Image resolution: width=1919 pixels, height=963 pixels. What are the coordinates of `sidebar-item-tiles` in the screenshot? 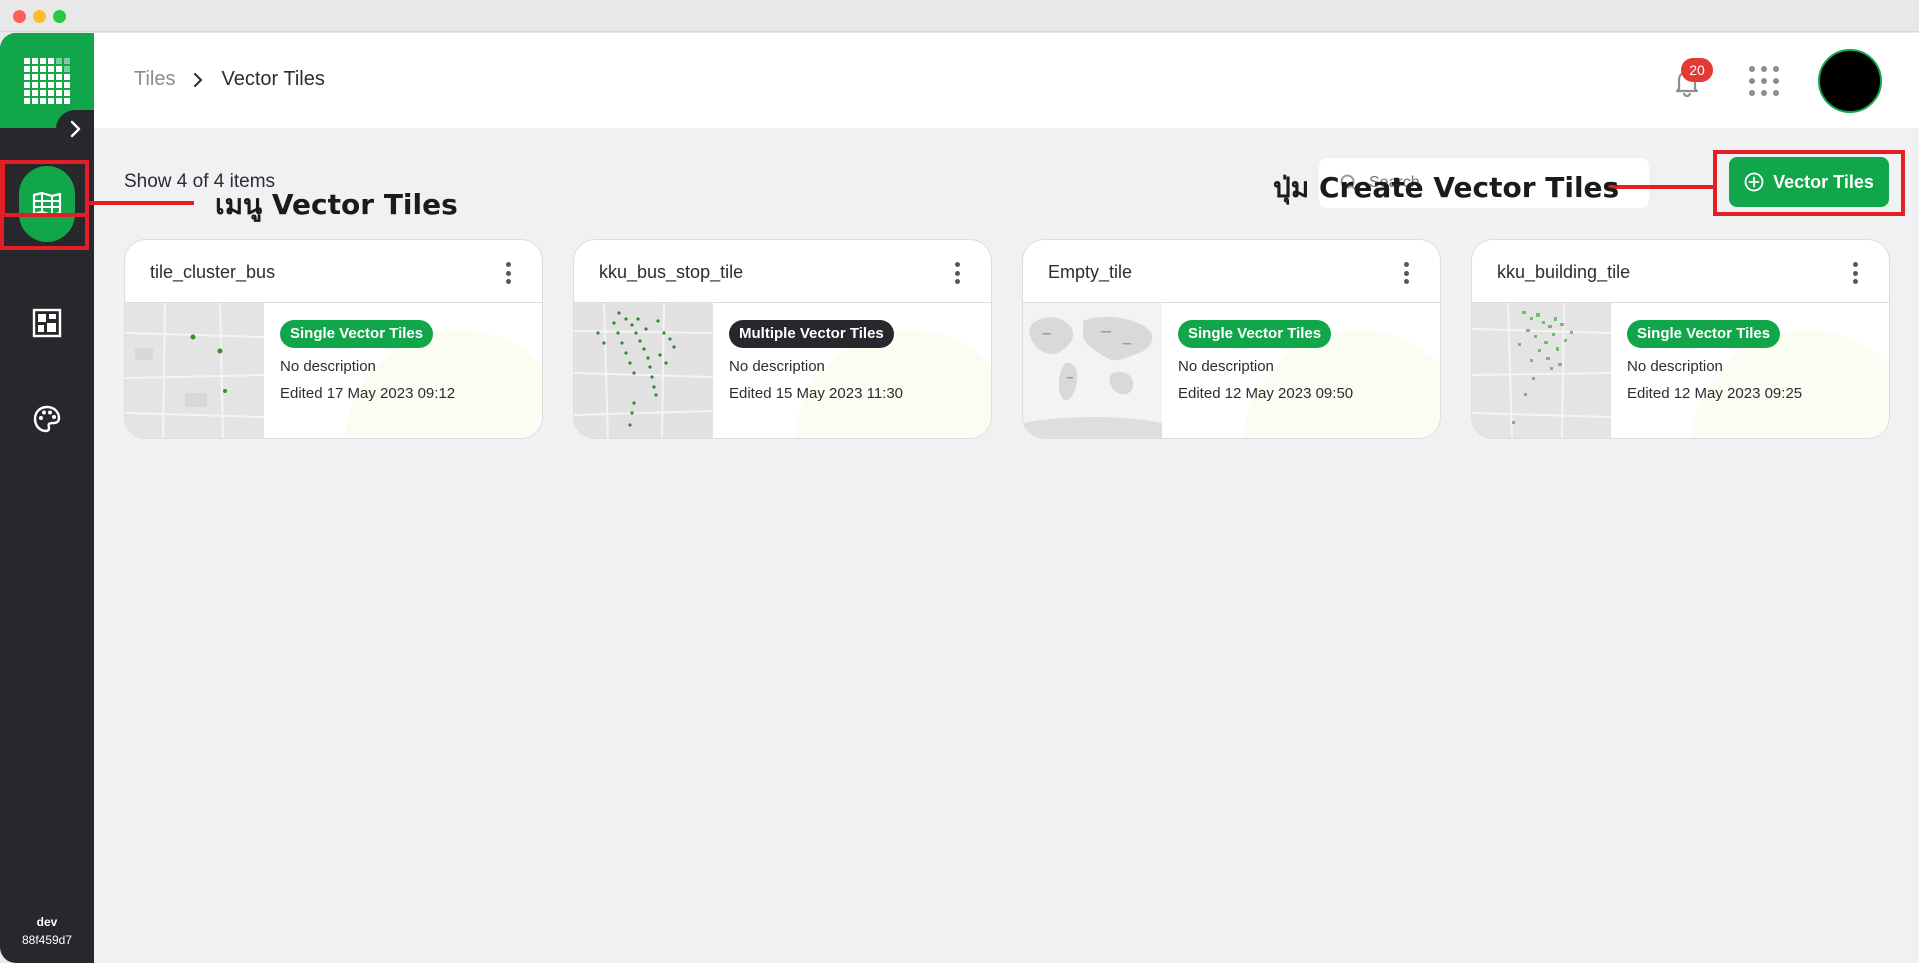 It's located at (47, 323).